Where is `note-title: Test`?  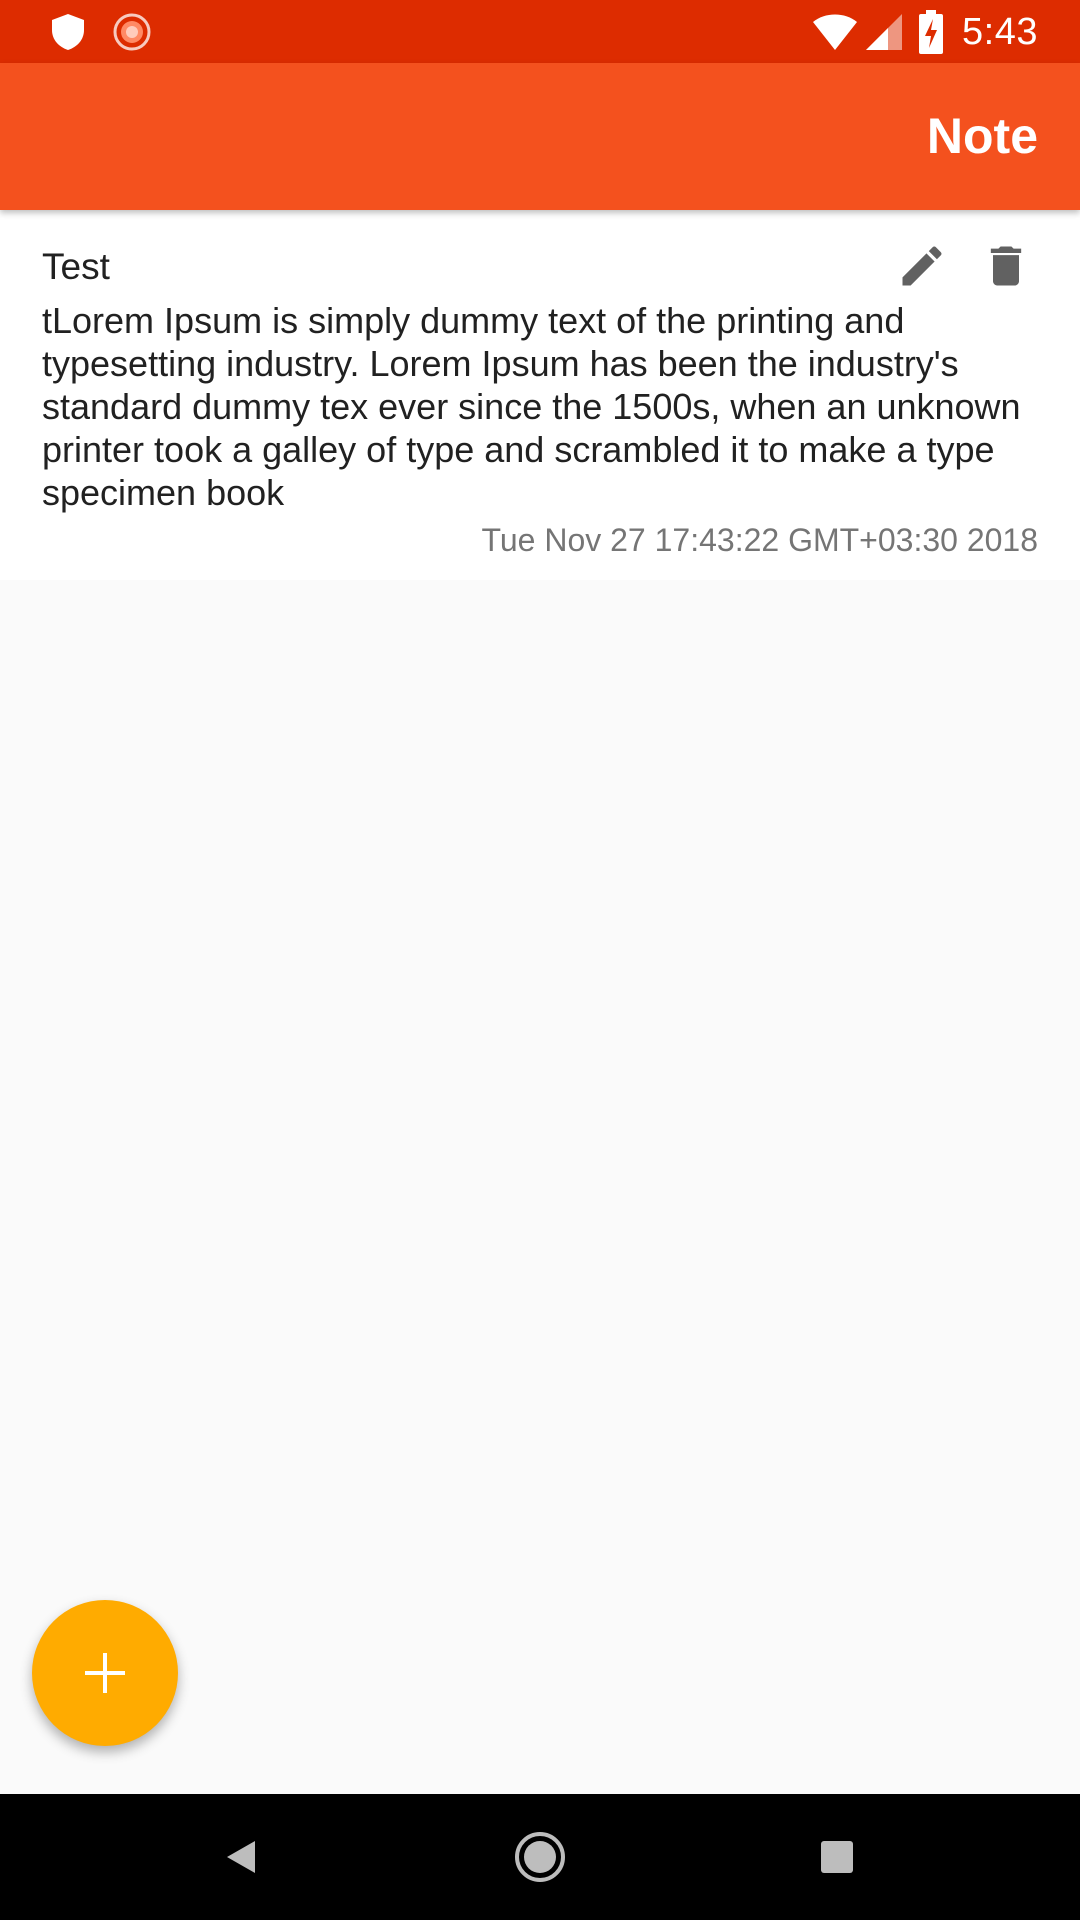 note-title: Test is located at coordinates (76, 266).